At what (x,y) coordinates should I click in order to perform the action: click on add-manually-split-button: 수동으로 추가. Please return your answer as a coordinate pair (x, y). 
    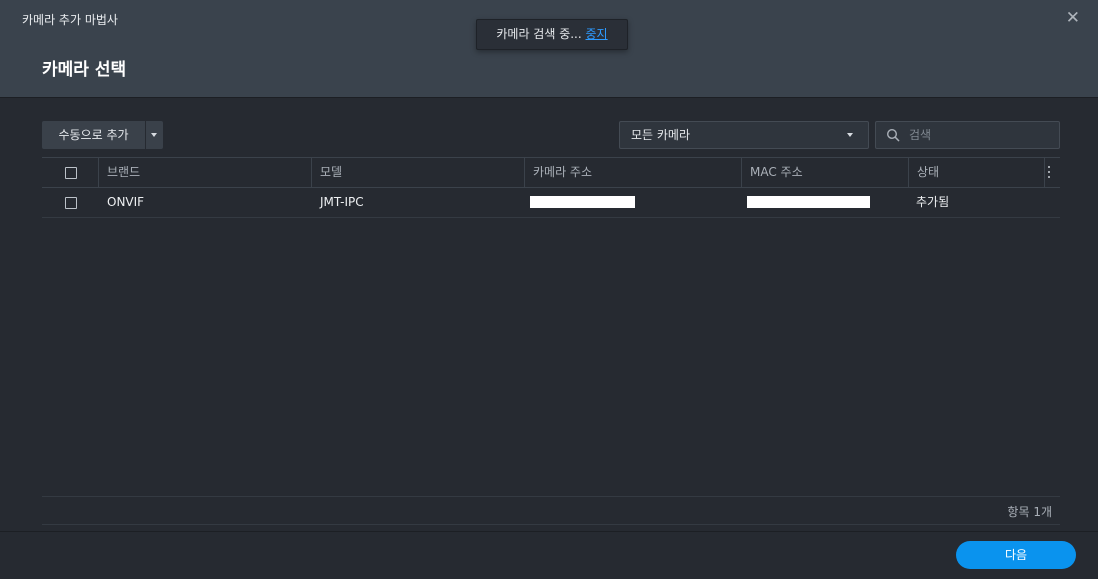
    Looking at the image, I should click on (102, 135).